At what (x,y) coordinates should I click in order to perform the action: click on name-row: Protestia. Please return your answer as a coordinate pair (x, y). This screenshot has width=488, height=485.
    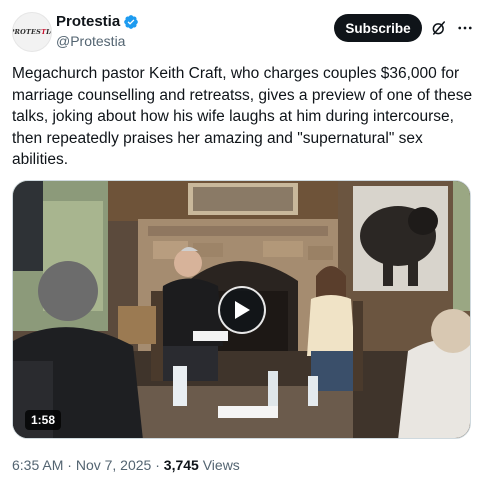
    Looking at the image, I should click on (97, 22).